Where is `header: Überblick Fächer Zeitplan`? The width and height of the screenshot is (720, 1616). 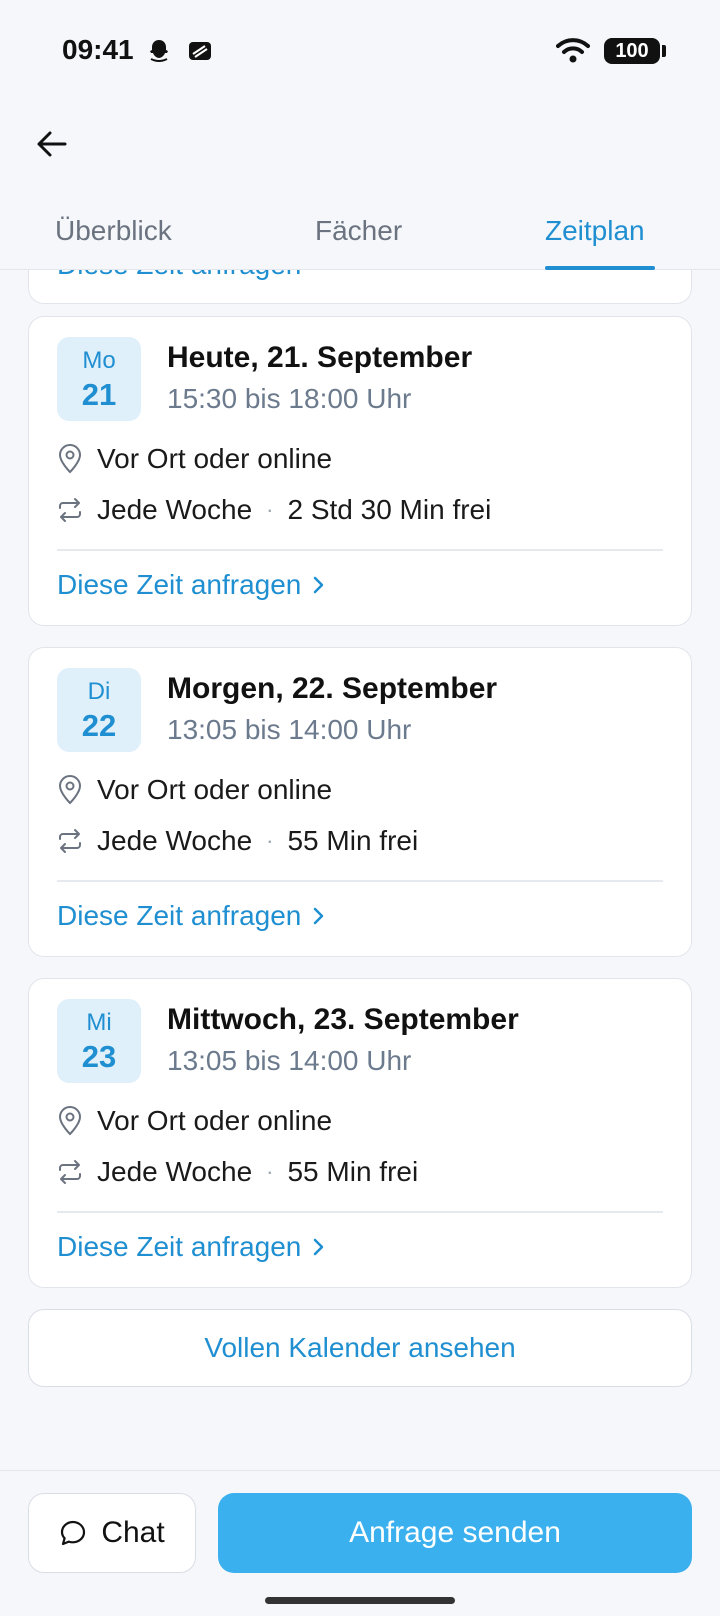 header: Überblick Fächer Zeitplan is located at coordinates (360, 185).